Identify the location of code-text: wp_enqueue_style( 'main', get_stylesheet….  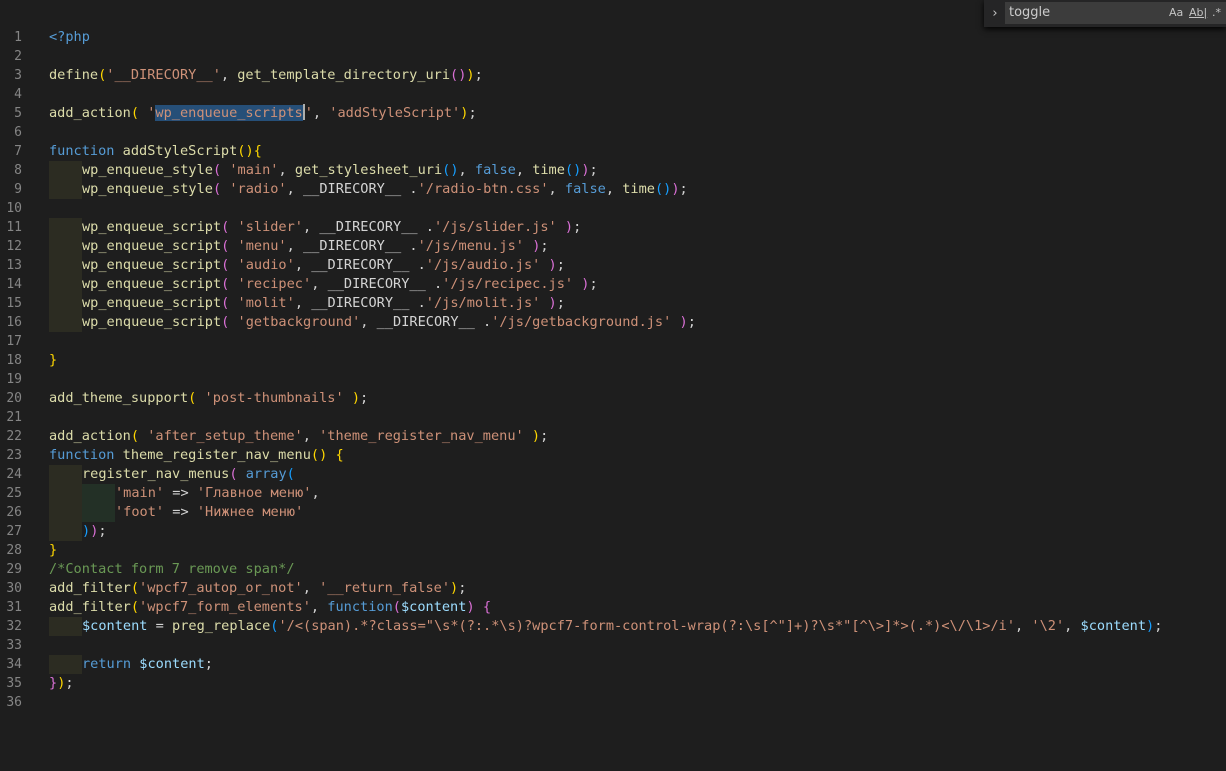
(323, 170).